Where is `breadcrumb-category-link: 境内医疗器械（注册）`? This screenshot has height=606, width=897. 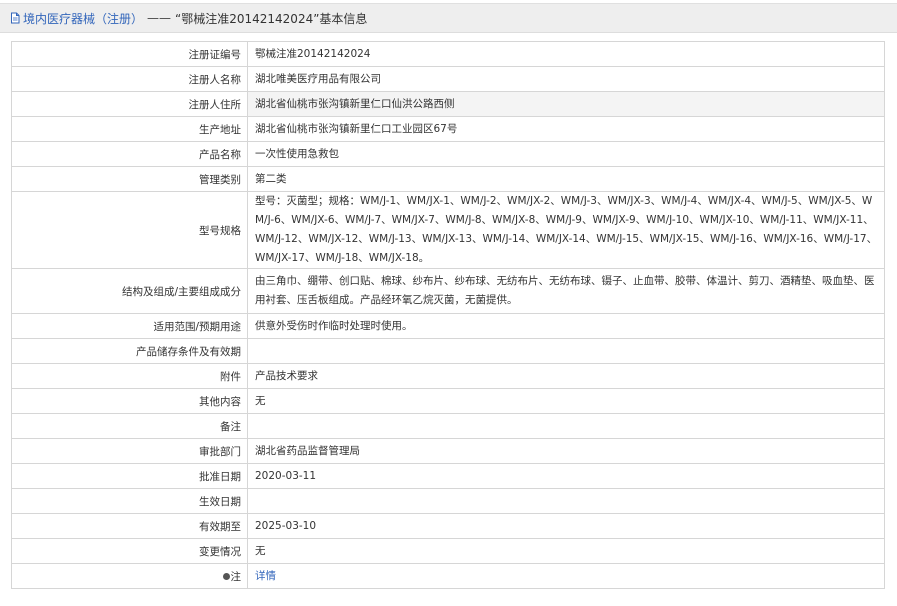
breadcrumb-category-link: 境内医疗器械（注册） is located at coordinates (83, 18).